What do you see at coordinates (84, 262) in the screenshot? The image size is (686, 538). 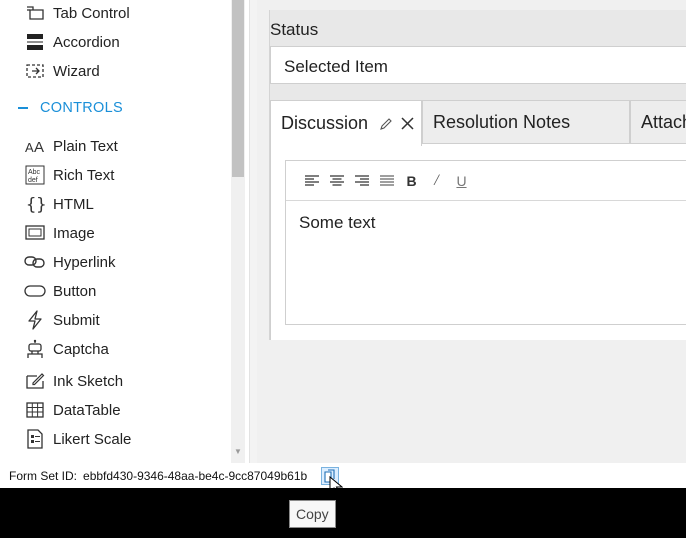 I see `toolbox-item-label: Hyperlink` at bounding box center [84, 262].